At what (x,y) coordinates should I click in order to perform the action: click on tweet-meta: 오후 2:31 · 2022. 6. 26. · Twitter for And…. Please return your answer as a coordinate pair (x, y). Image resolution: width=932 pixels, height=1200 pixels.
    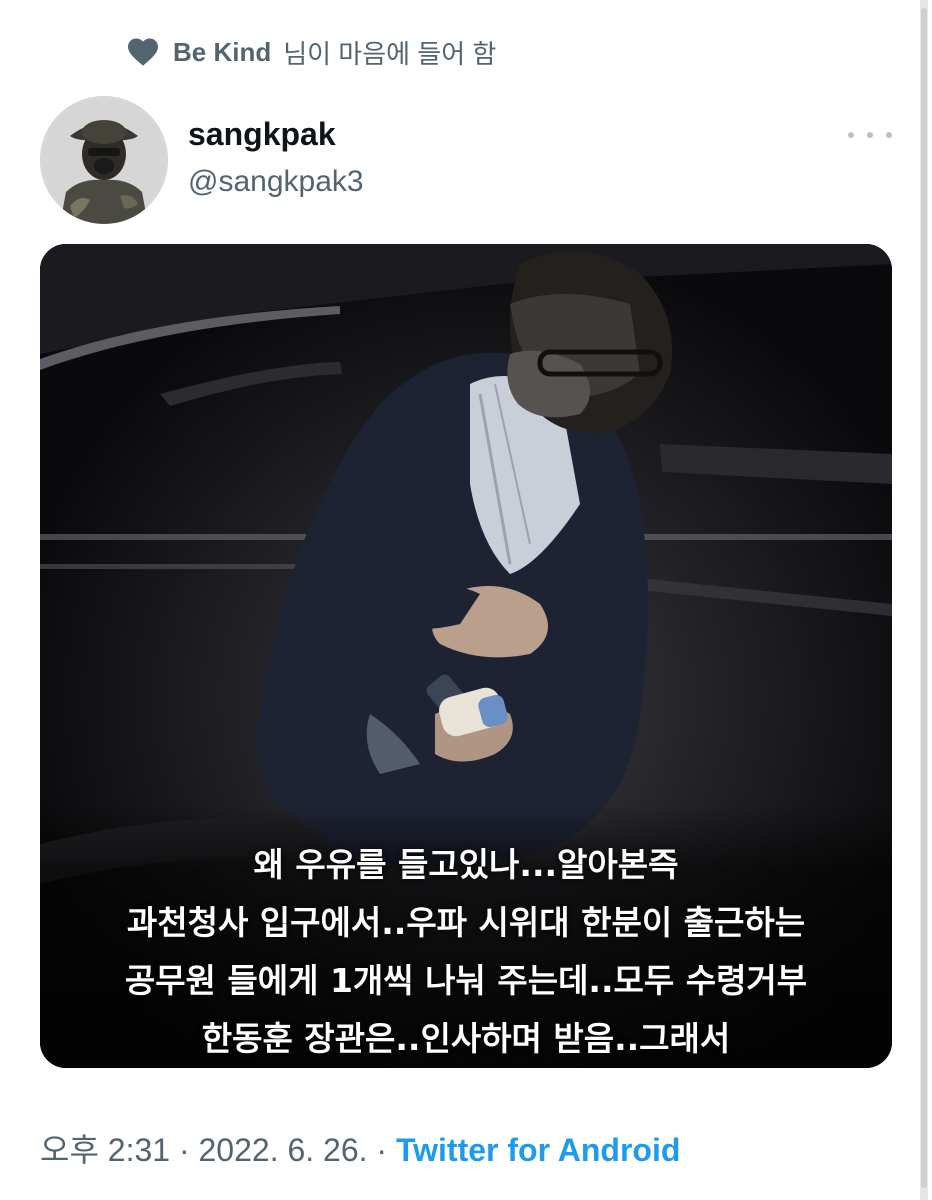
    Looking at the image, I should click on (360, 1150).